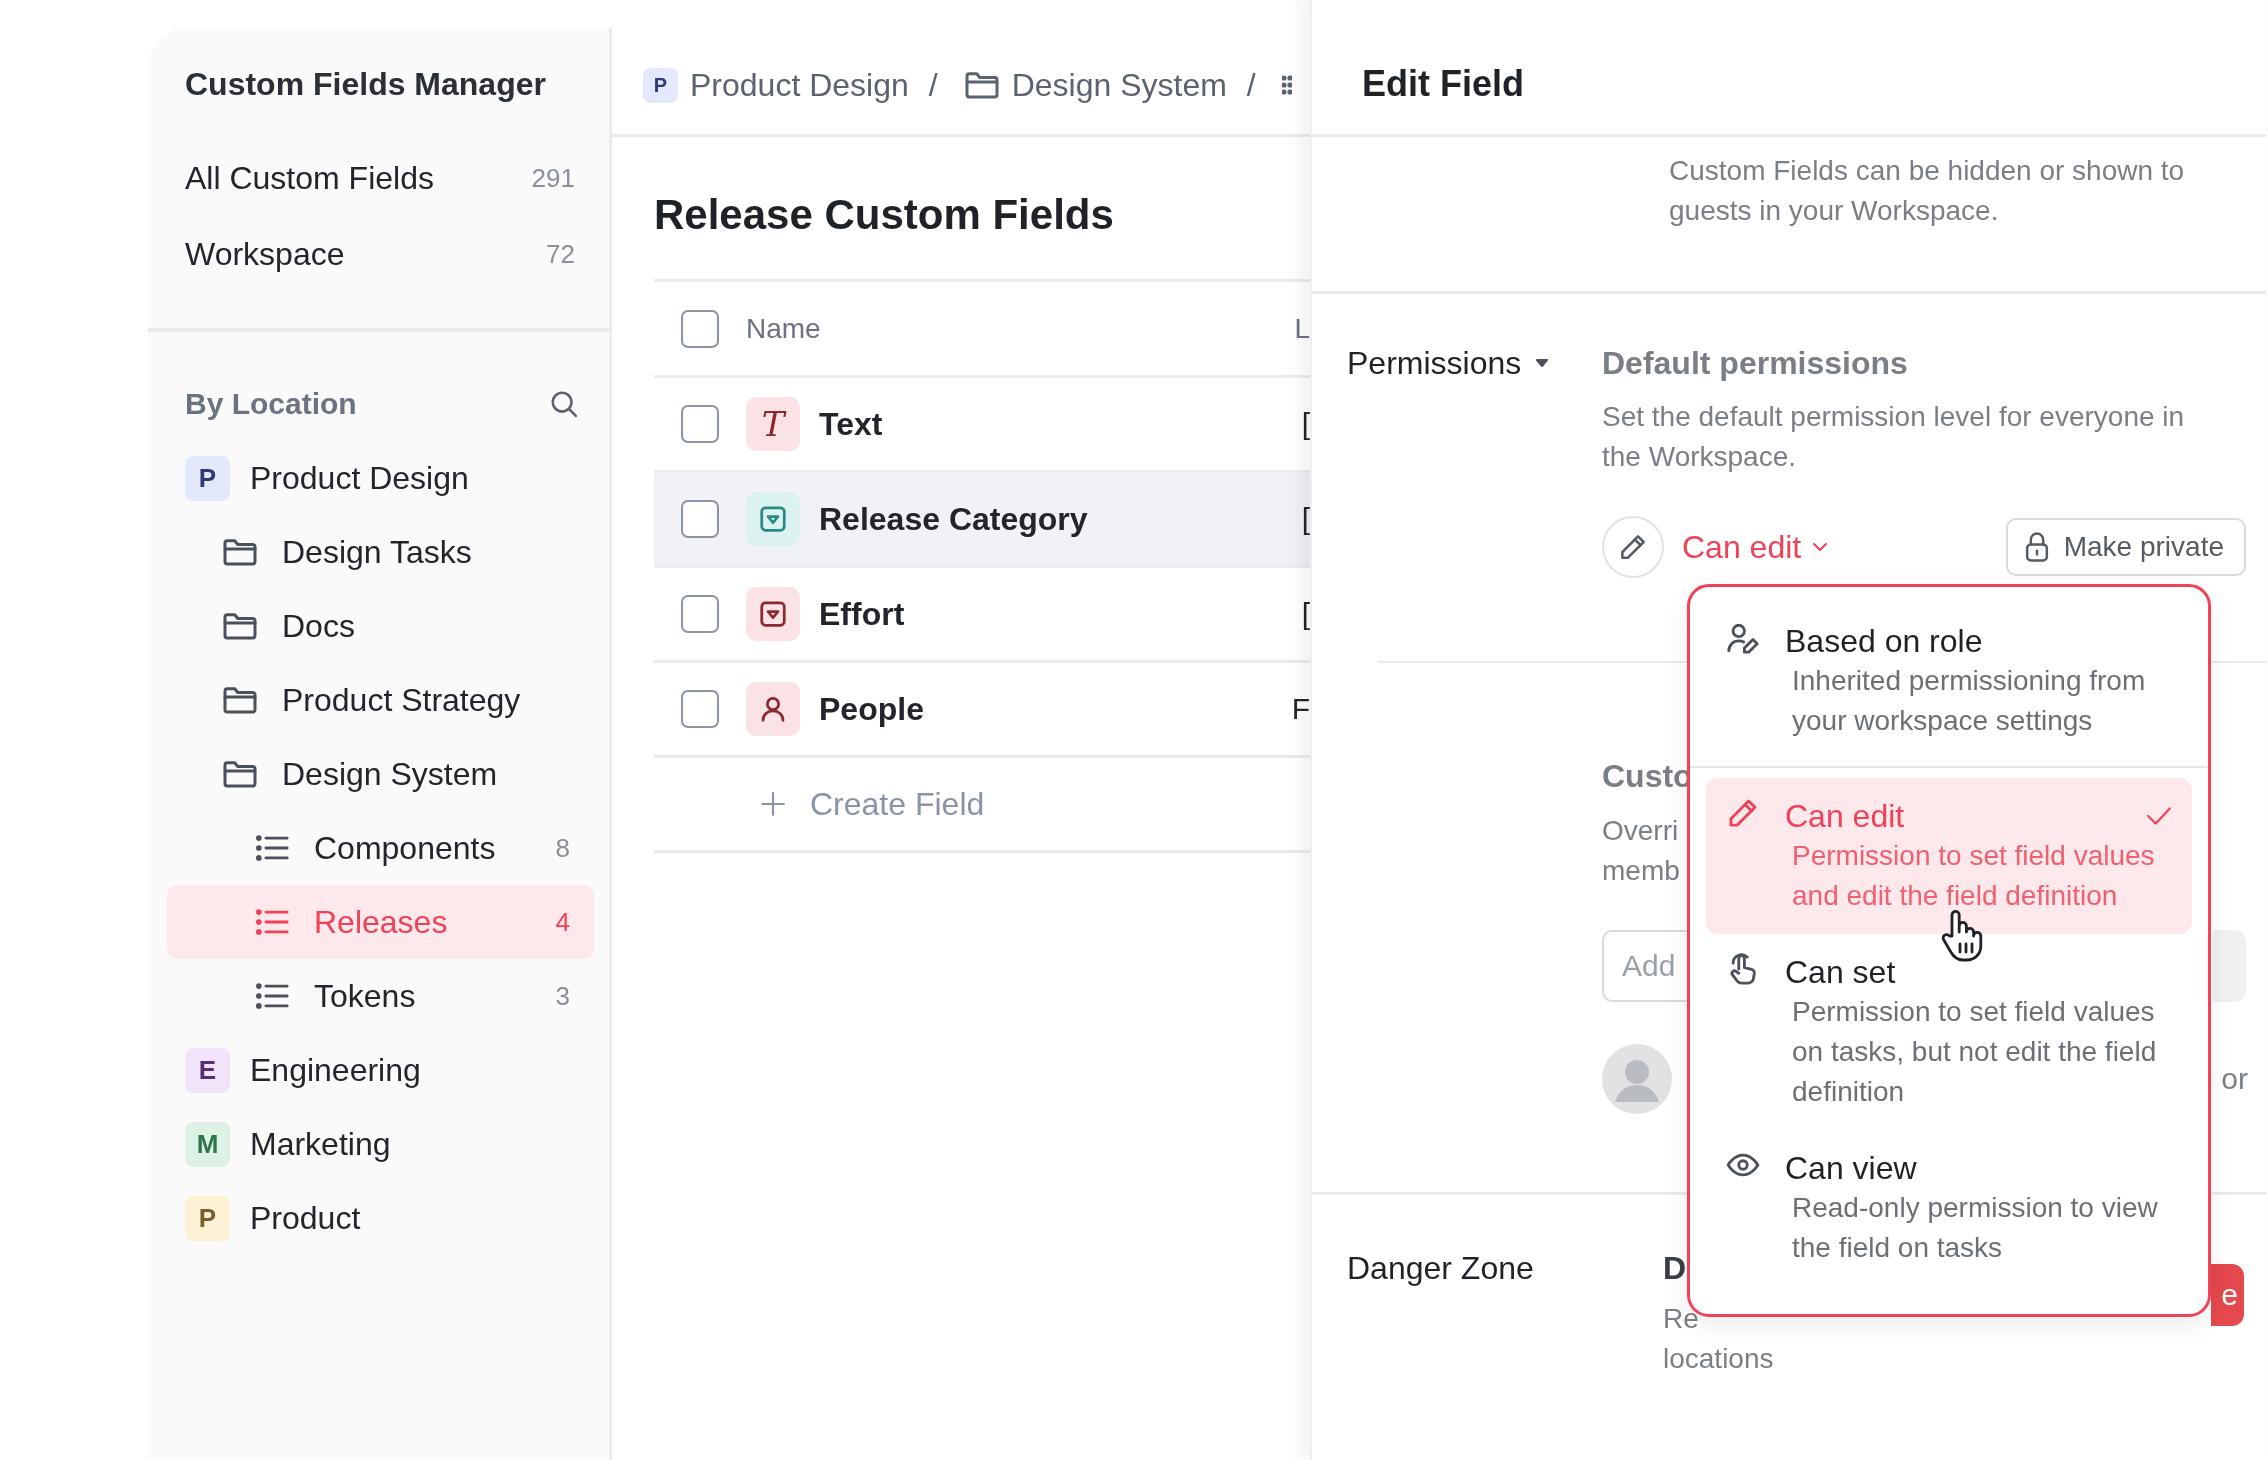 The image size is (2268, 1460). Describe the element at coordinates (1820, 547) in the screenshot. I see `chevron-down-icon` at that location.